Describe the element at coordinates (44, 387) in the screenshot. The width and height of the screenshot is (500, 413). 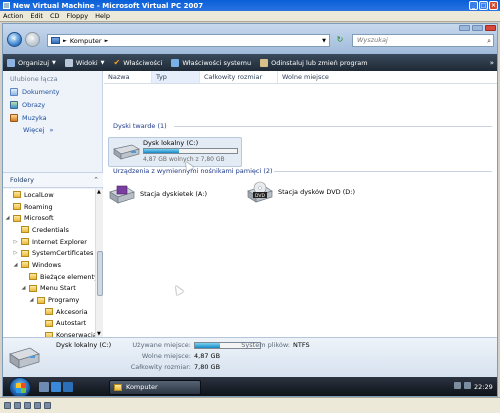
I see `show-desktop-icon` at that location.